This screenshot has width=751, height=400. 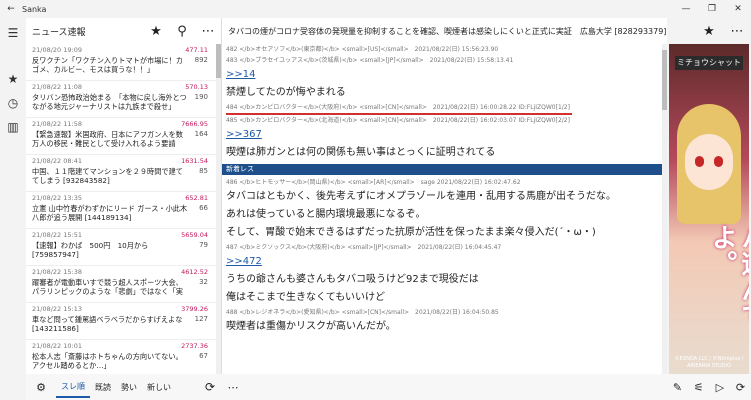 What do you see at coordinates (13, 103) in the screenshot?
I see `history-clock-icon: ◷` at bounding box center [13, 103].